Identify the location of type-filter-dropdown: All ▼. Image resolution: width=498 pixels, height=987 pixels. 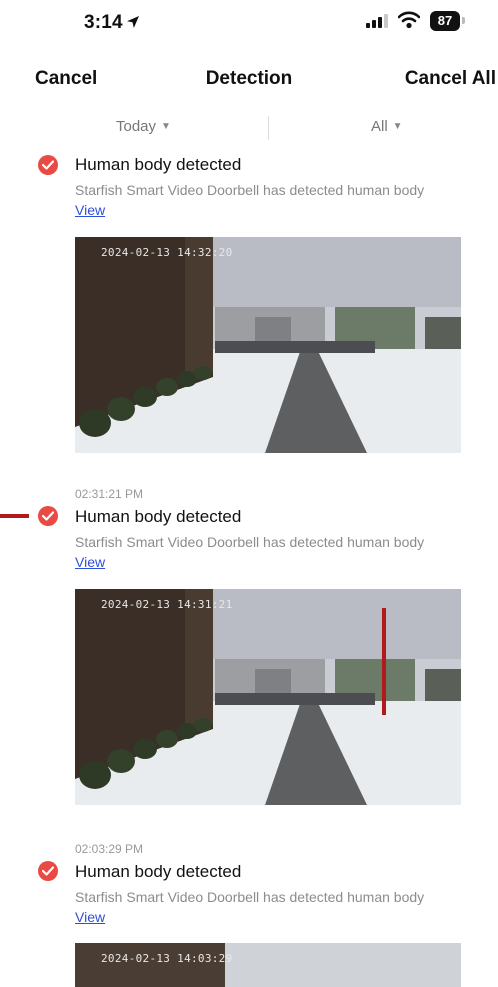
(387, 126).